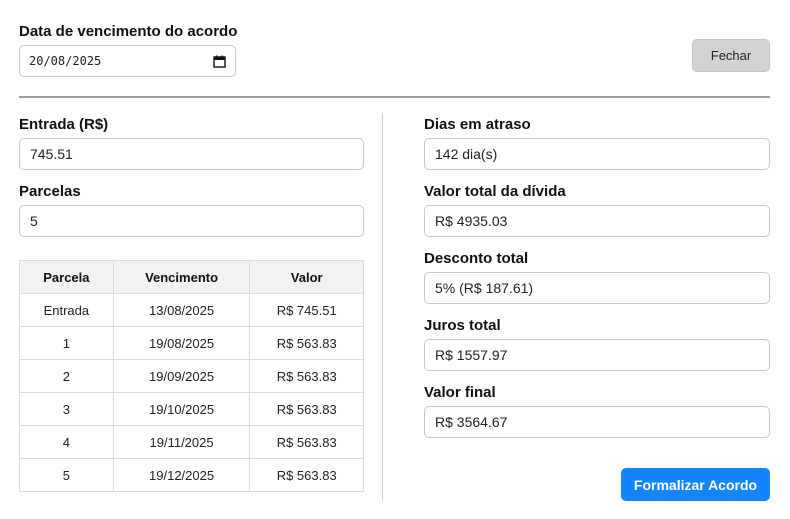 The height and width of the screenshot is (519, 790). Describe the element at coordinates (181, 277) in the screenshot. I see `header-vencimento: Vencimento` at that location.